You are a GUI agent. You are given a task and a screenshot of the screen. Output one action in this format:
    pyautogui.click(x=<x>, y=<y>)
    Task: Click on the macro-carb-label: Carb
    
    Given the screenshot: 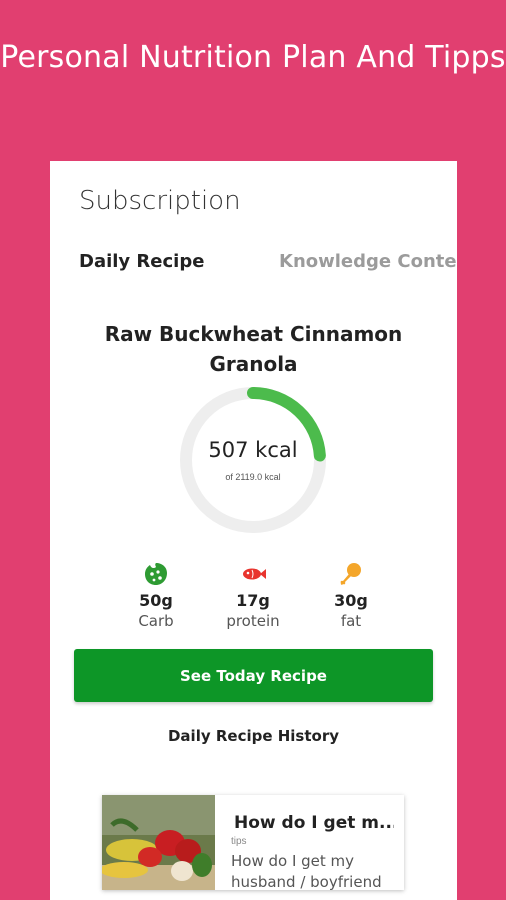 What is the action you would take?
    pyautogui.click(x=156, y=621)
    